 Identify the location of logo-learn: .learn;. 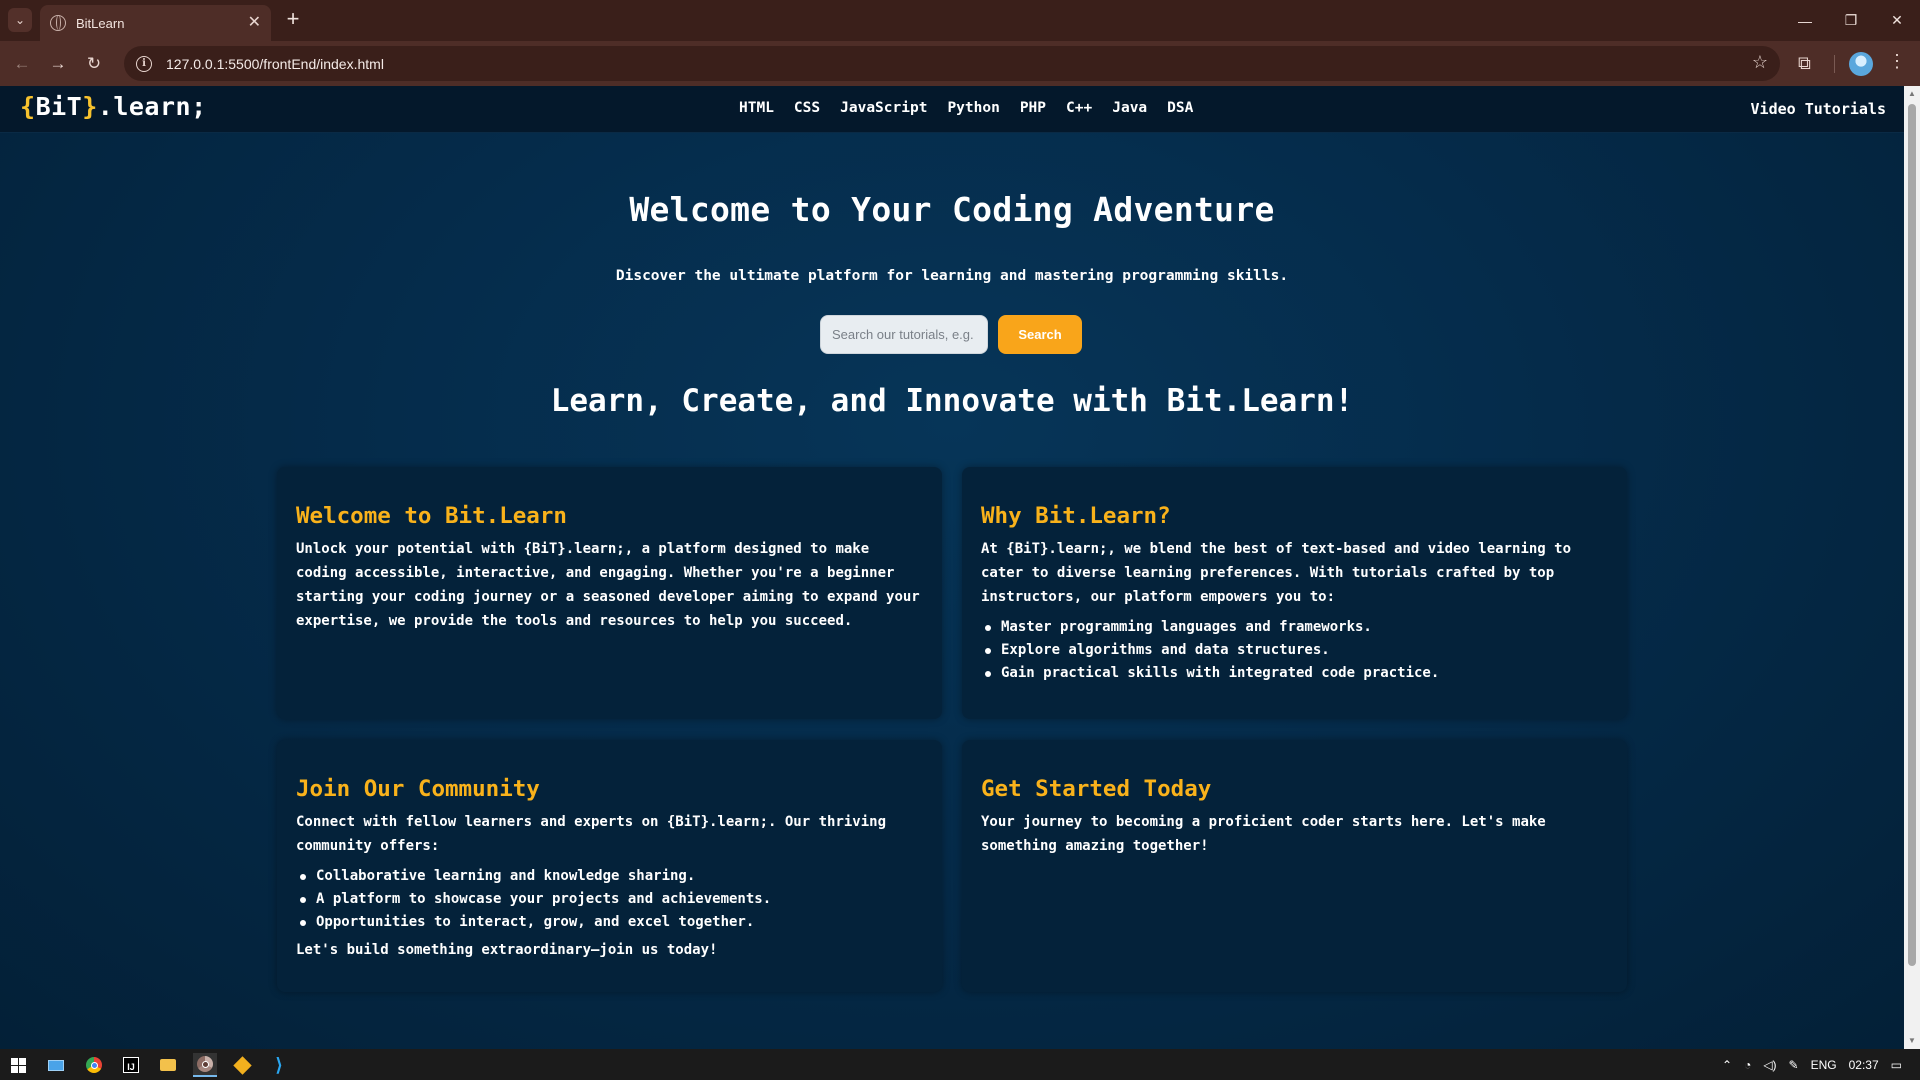
(152, 106).